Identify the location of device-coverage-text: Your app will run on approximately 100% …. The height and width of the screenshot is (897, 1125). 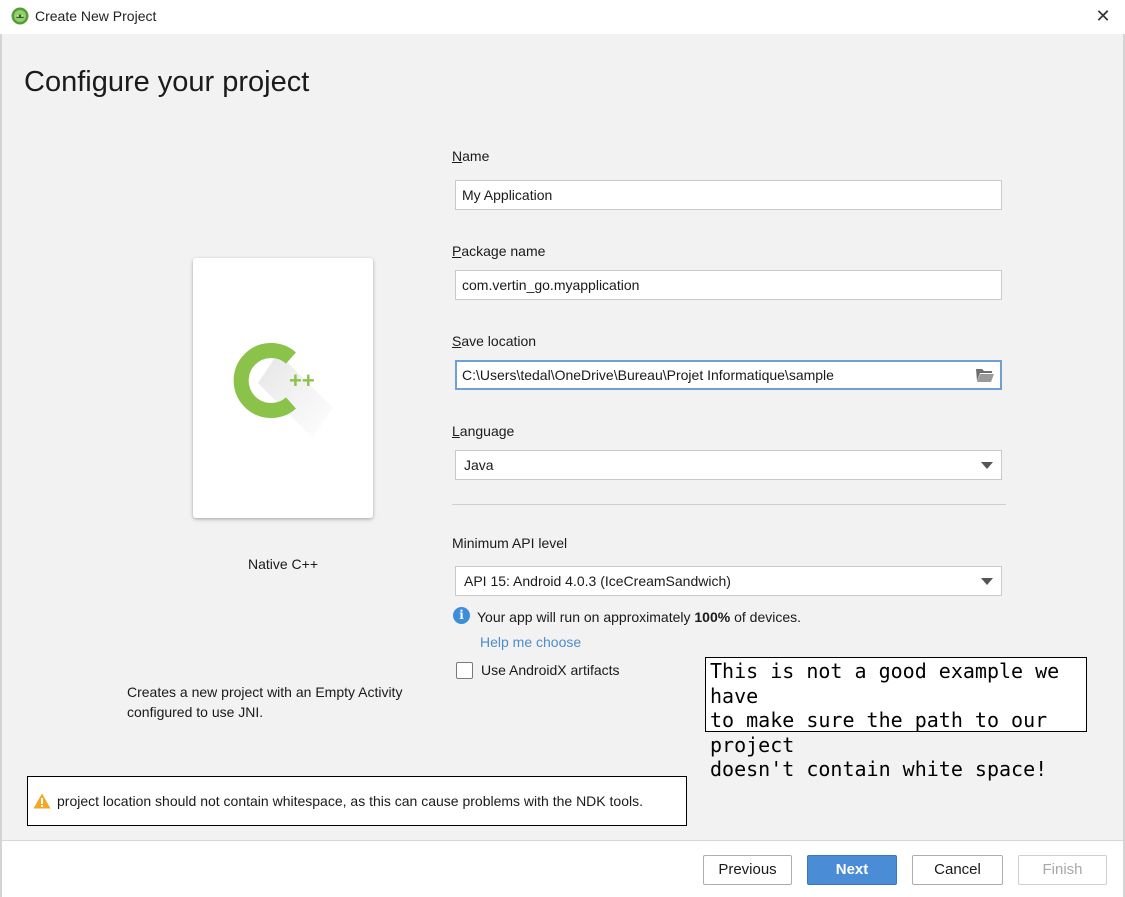
(639, 617).